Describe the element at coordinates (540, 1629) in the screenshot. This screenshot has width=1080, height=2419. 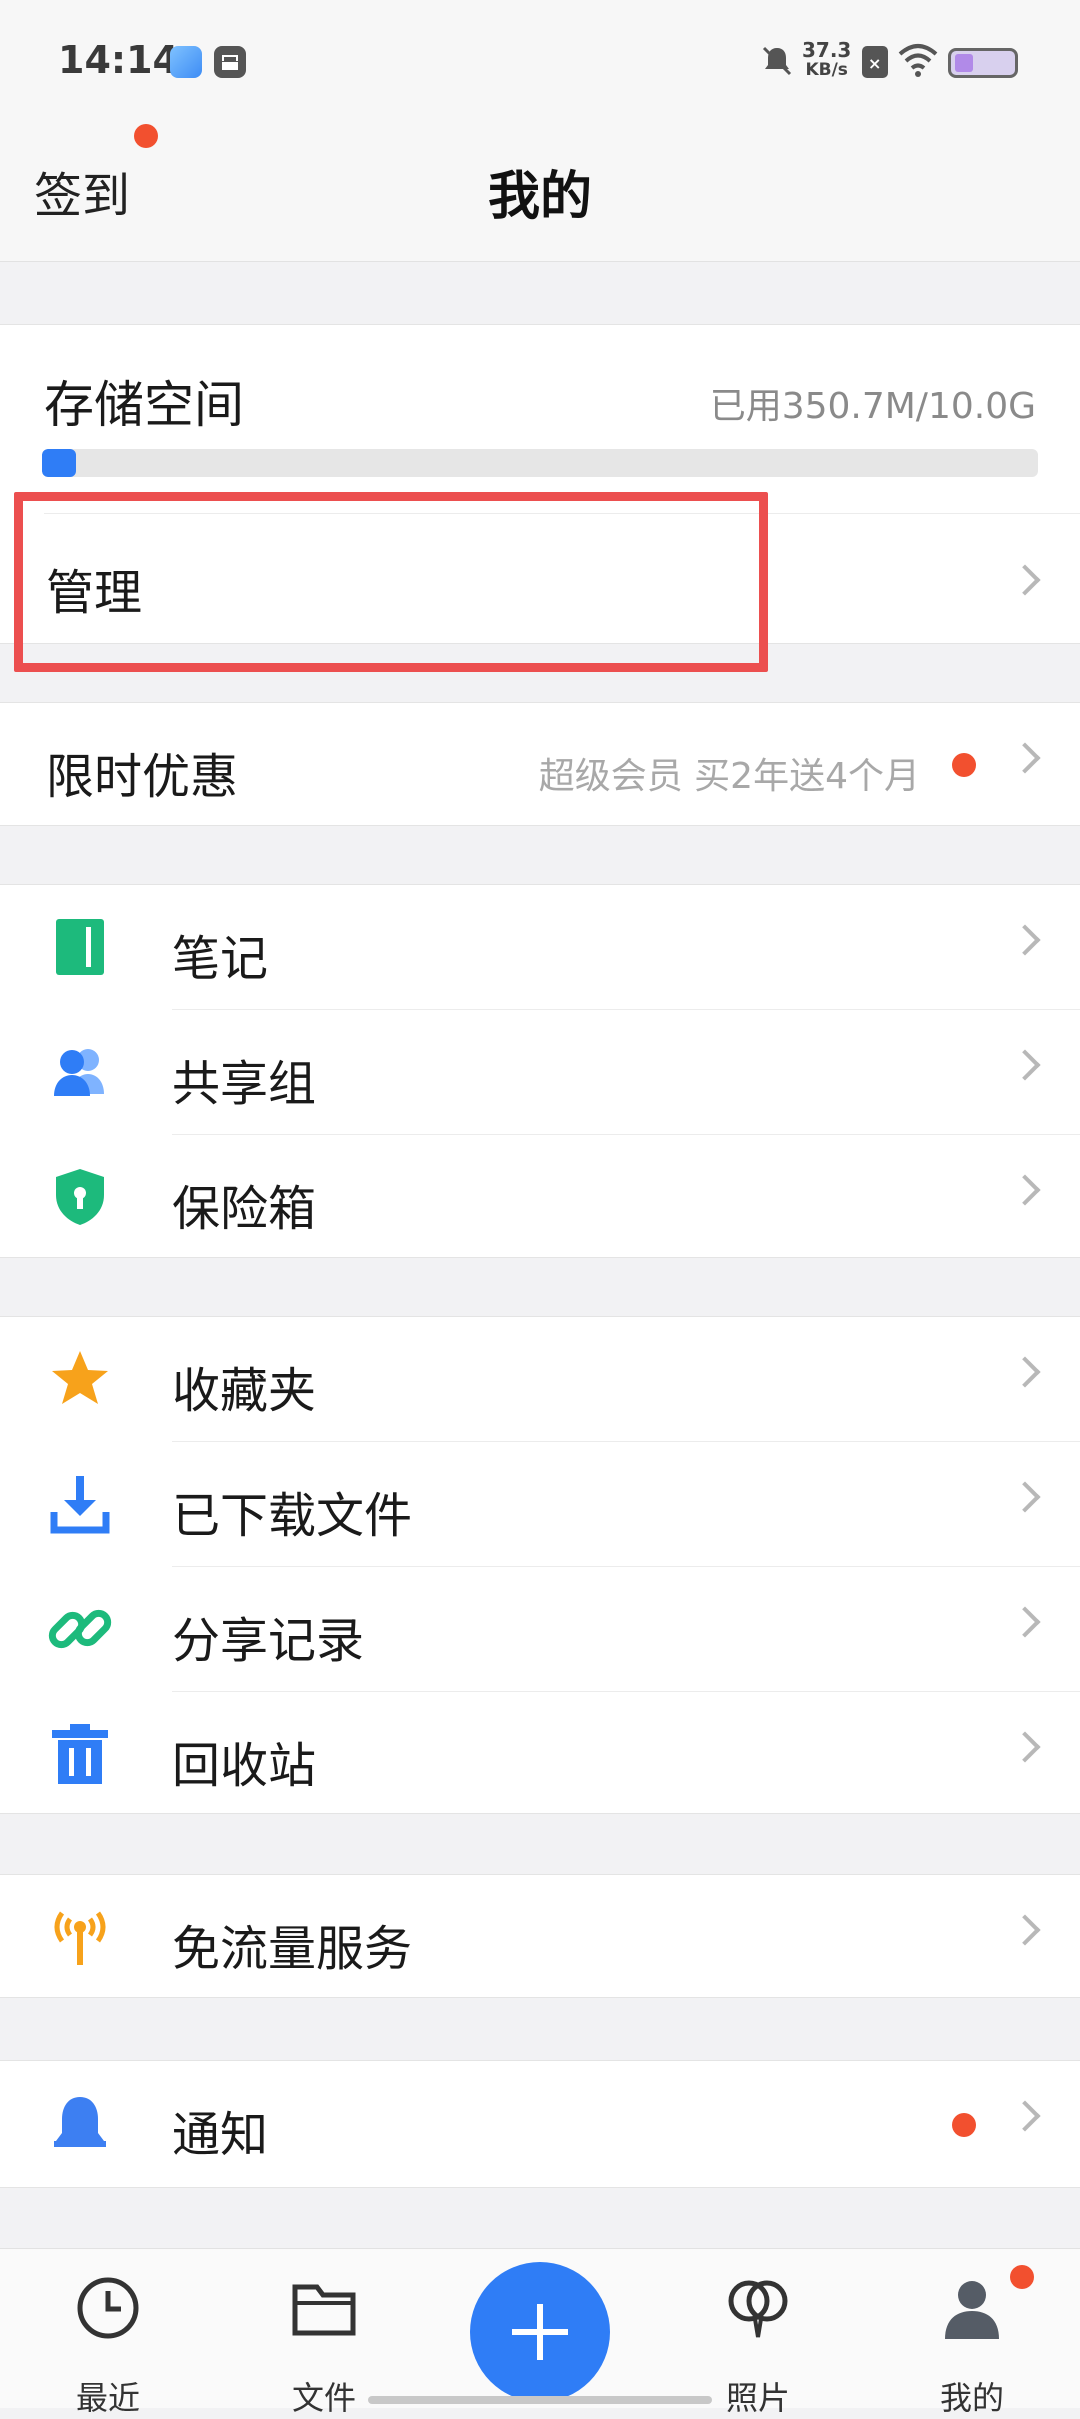
I see `menu-item-share-history: 分享记录` at that location.